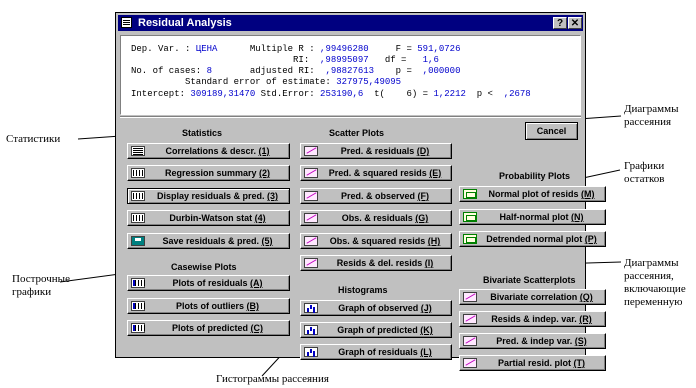 This screenshot has height=388, width=696. What do you see at coordinates (208, 241) in the screenshot?
I see `save-residuals-pred-button: Save residuals & pred. (5)` at bounding box center [208, 241].